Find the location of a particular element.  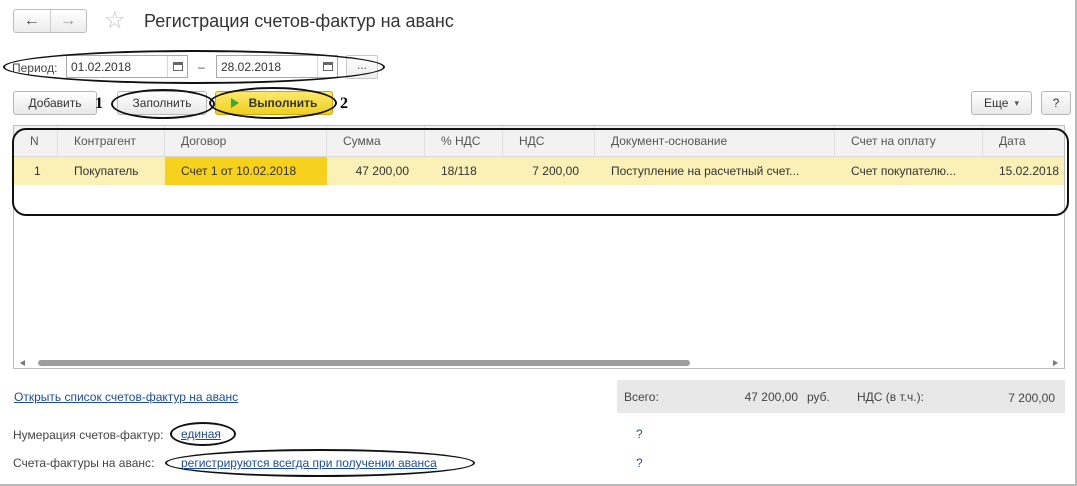

back-arrow-icon: ← is located at coordinates (32, 21).